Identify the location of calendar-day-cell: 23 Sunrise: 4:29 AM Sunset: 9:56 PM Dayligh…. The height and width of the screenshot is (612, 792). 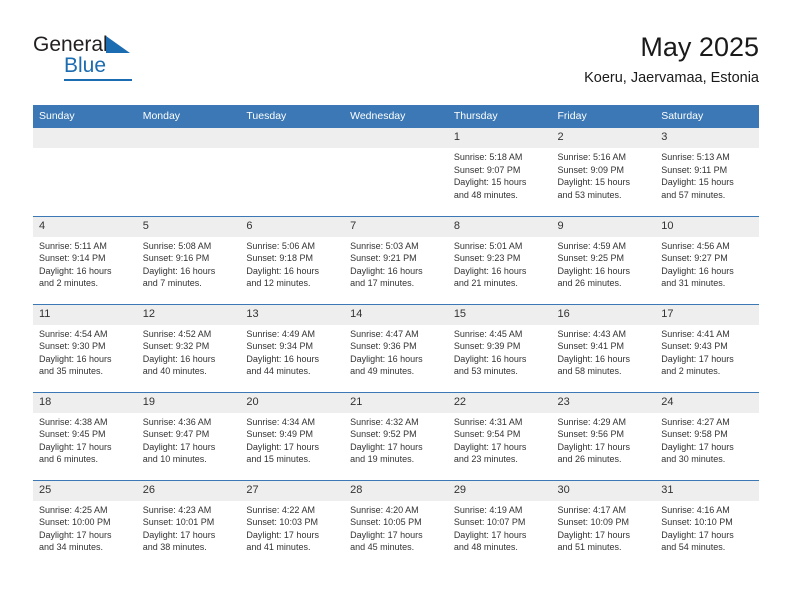
(603, 435).